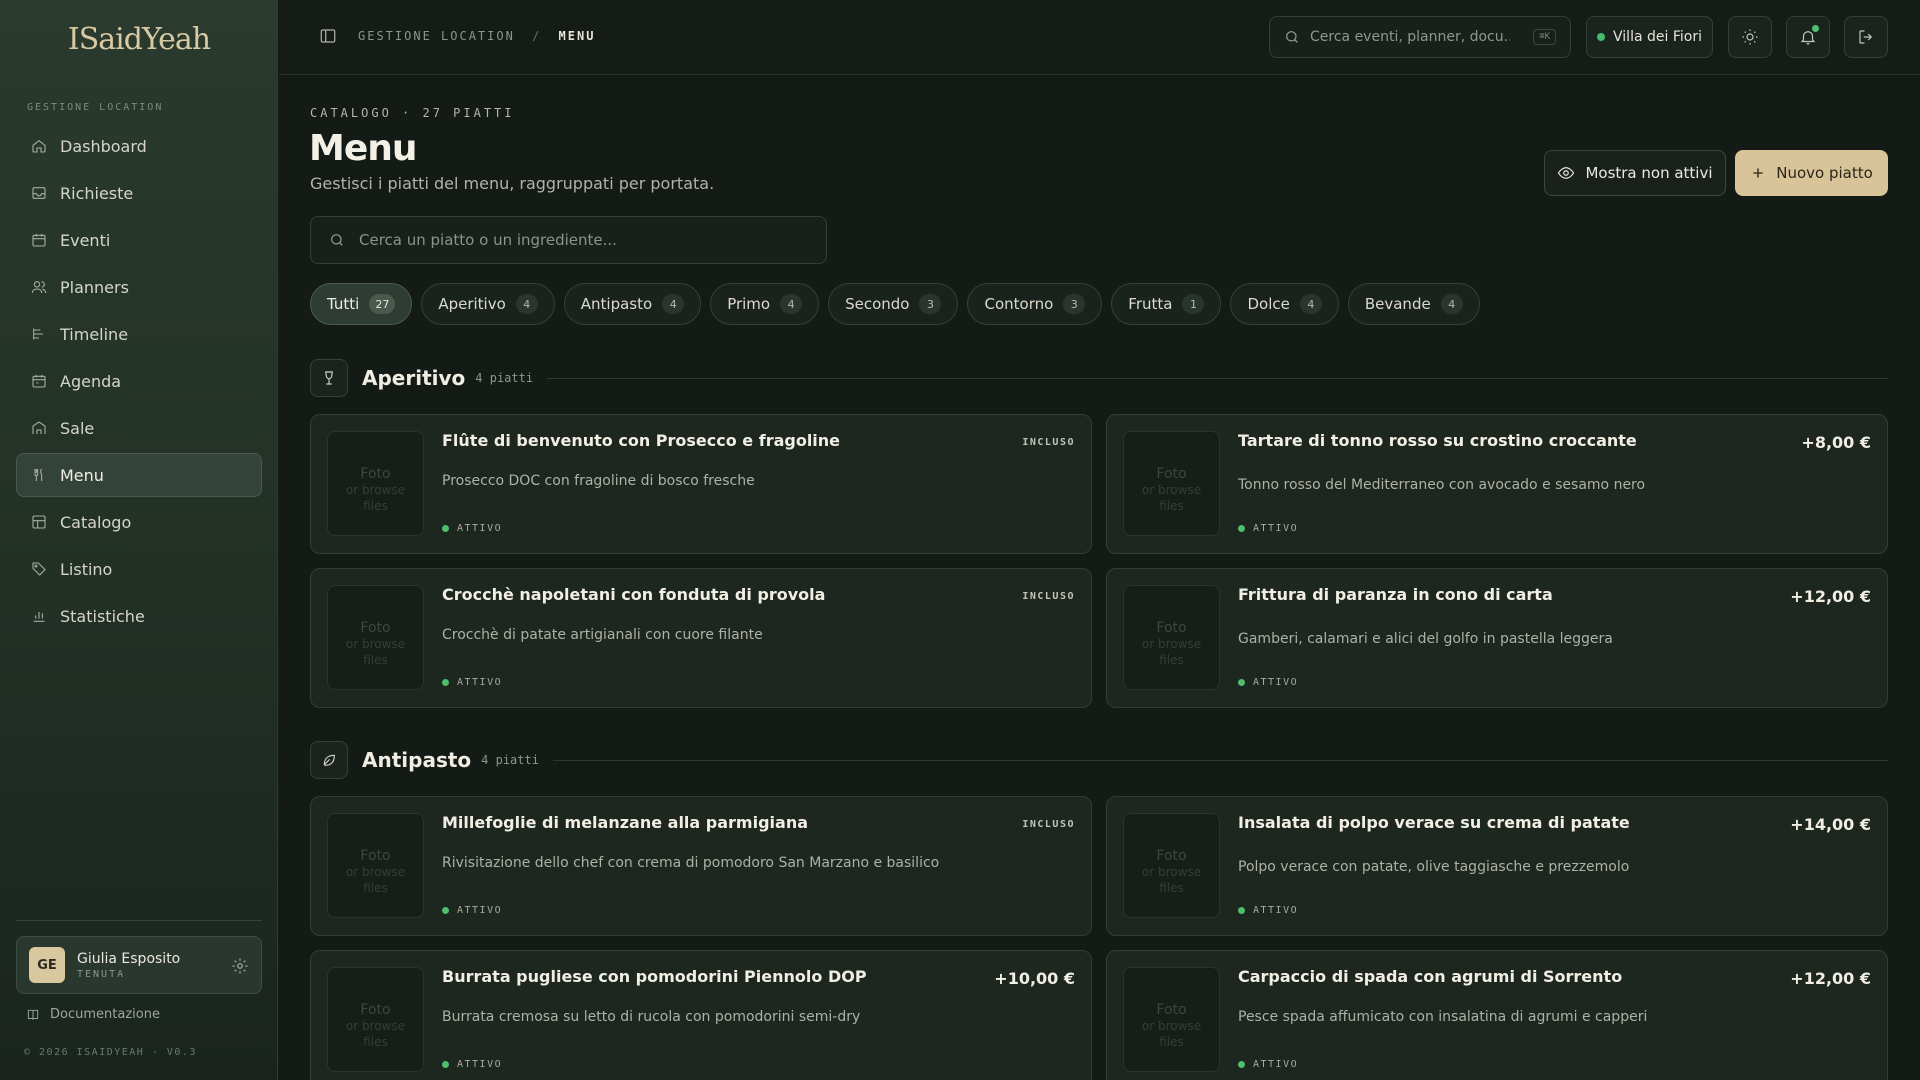 This screenshot has width=1920, height=1080. I want to click on search-icon, so click(337, 240).